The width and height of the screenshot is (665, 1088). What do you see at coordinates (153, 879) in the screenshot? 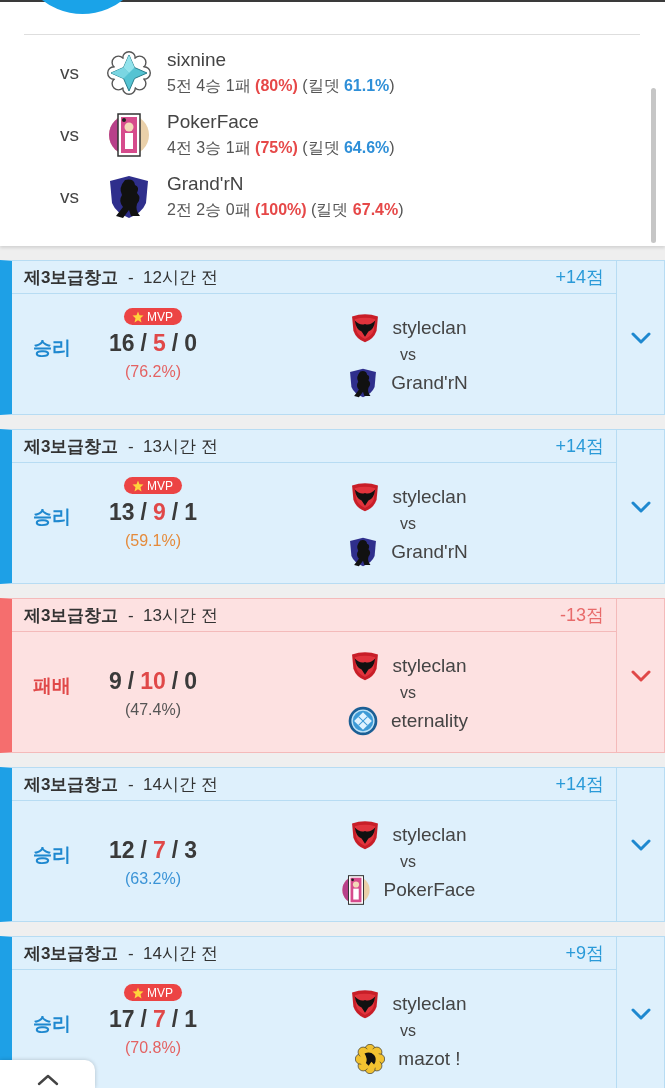
I see `kda-ratio: (63.2%)` at bounding box center [153, 879].